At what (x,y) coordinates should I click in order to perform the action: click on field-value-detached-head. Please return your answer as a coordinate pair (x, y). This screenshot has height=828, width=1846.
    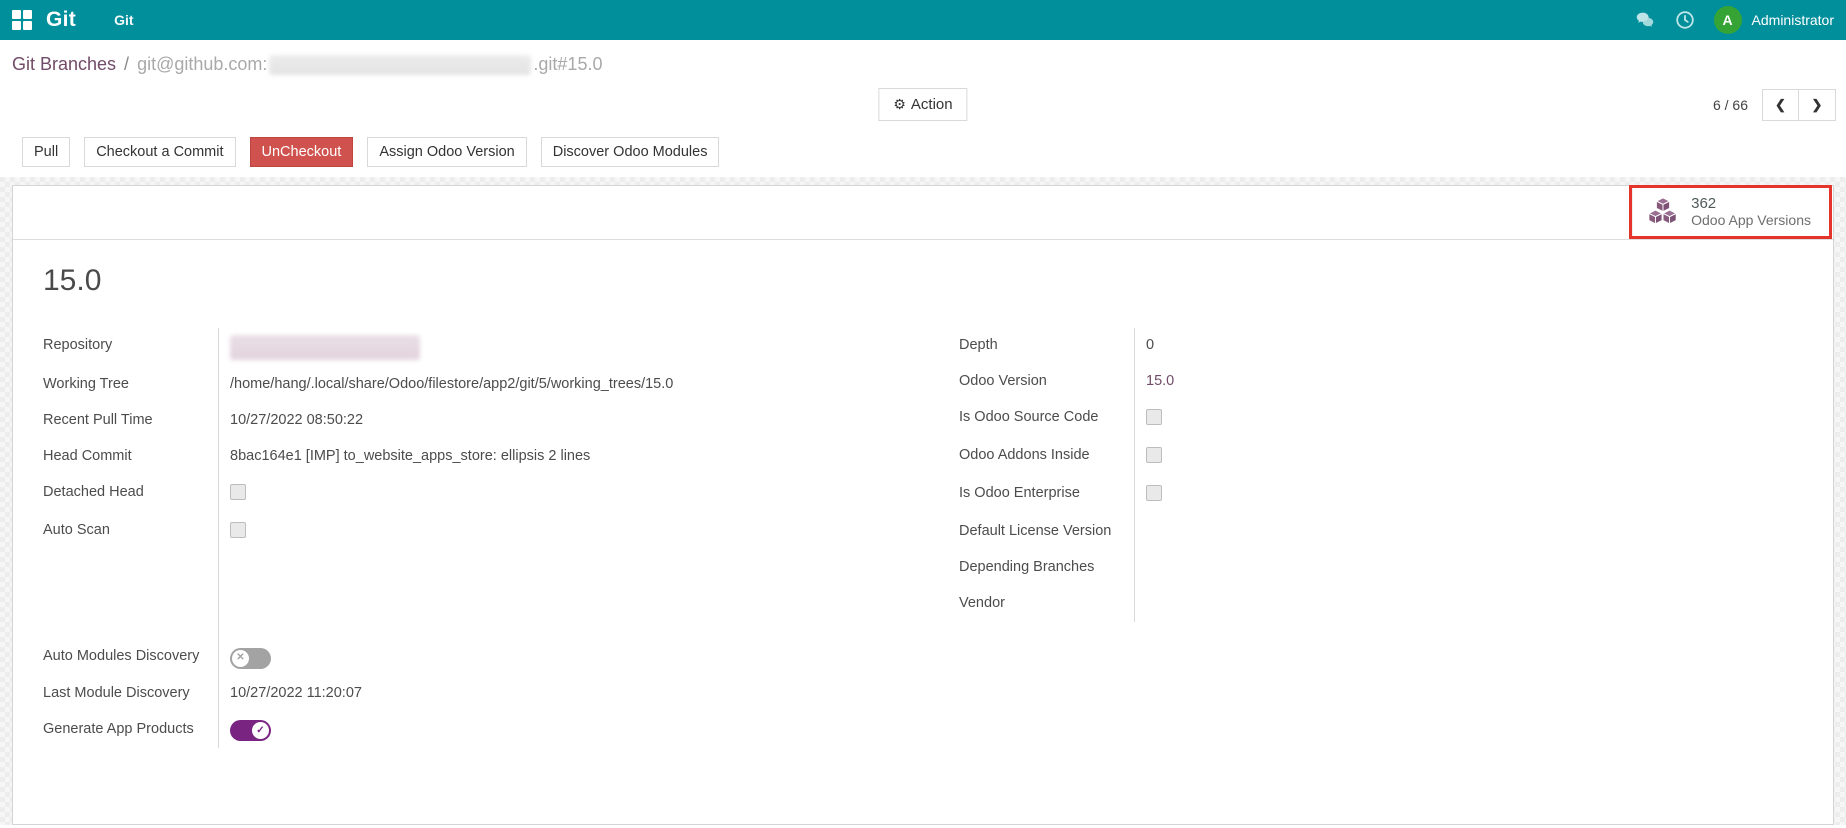
    Looking at the image, I should click on (570, 494).